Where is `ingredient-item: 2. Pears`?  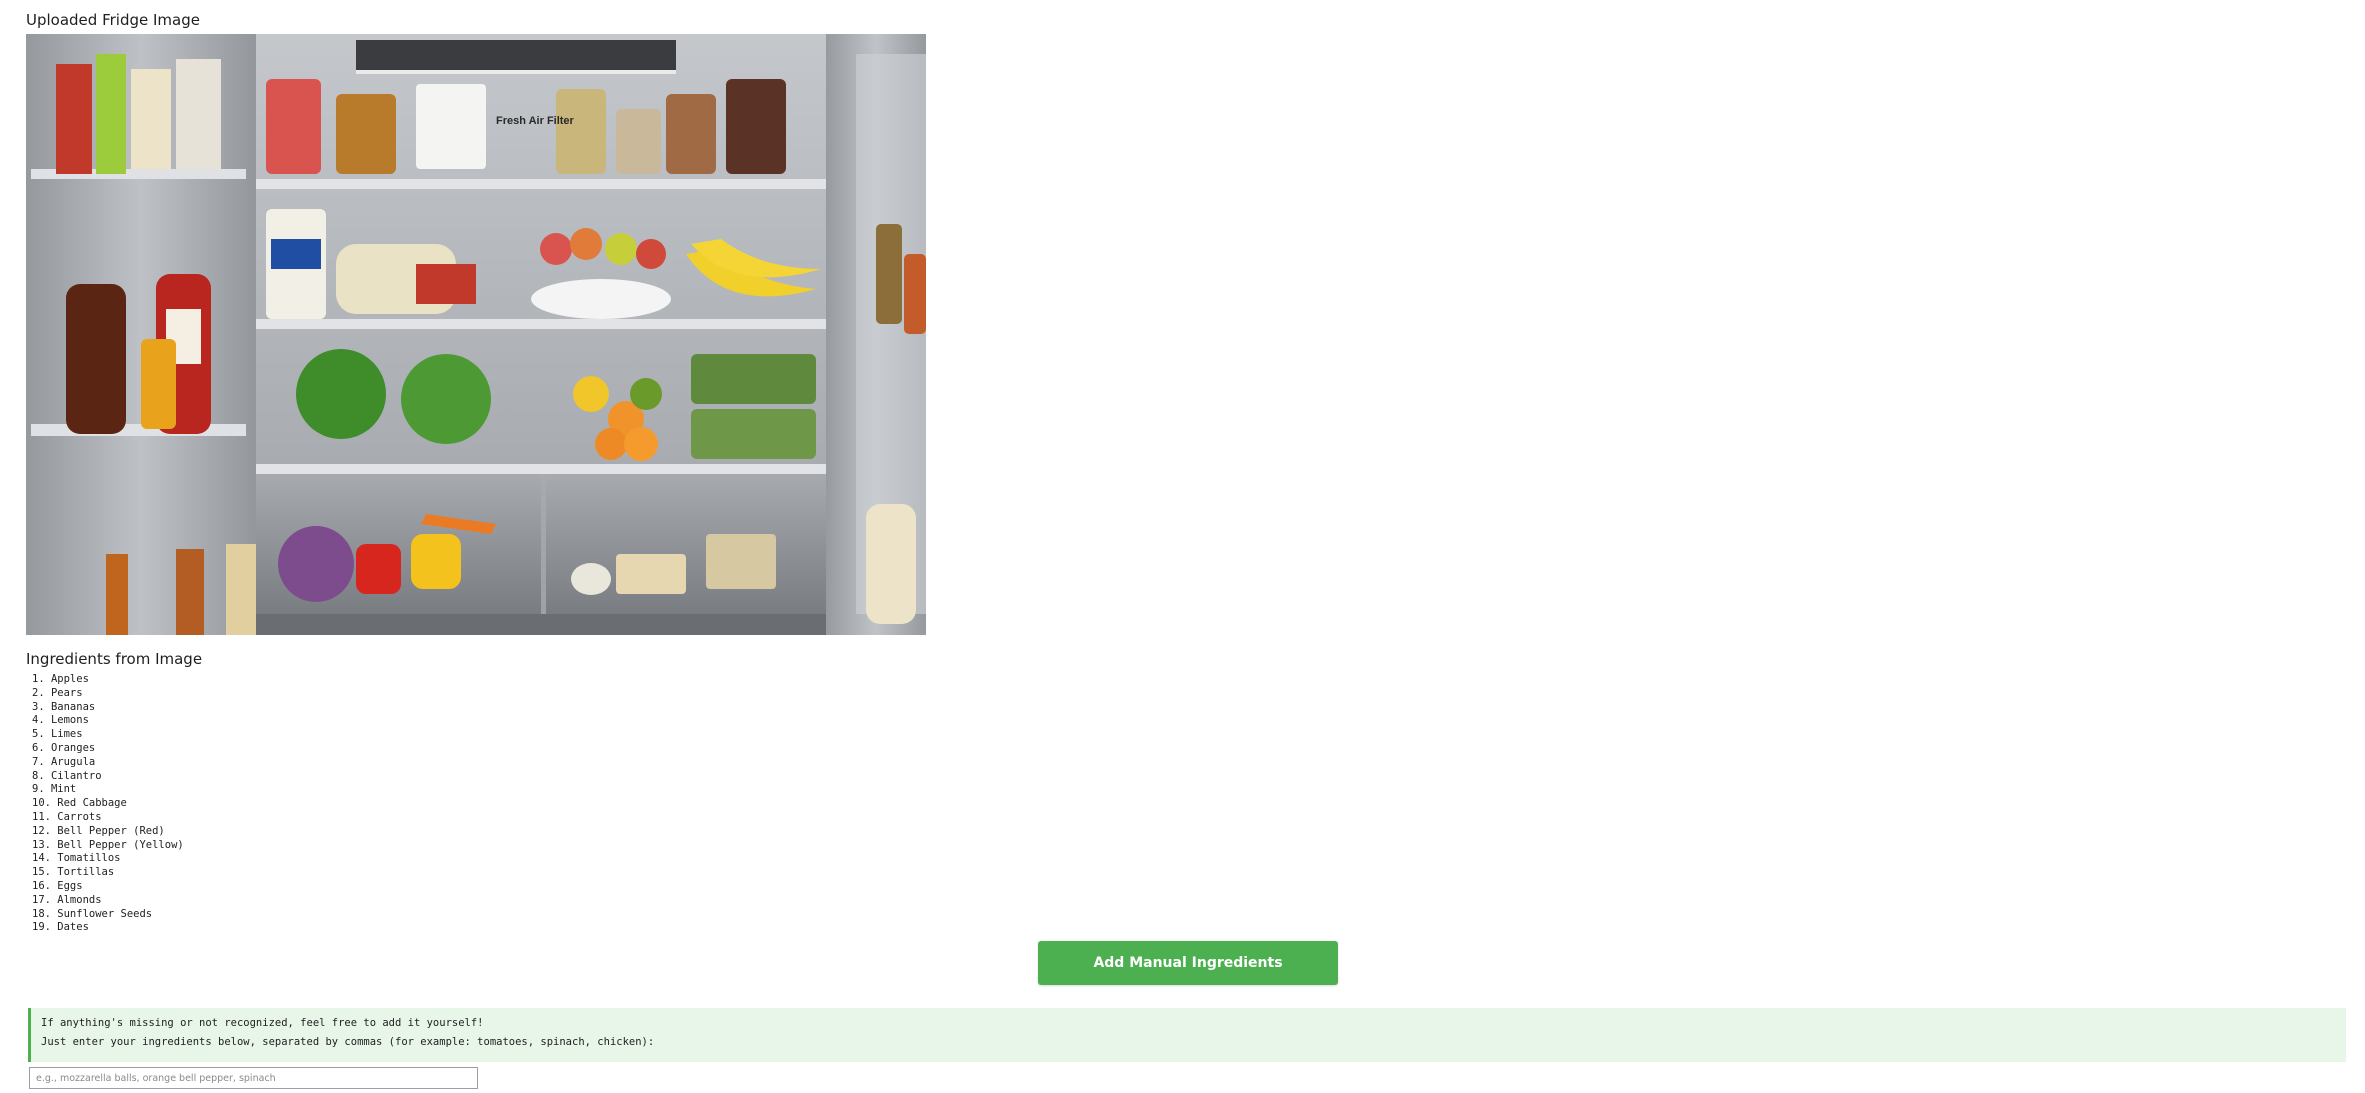 ingredient-item: 2. Pears is located at coordinates (57, 692).